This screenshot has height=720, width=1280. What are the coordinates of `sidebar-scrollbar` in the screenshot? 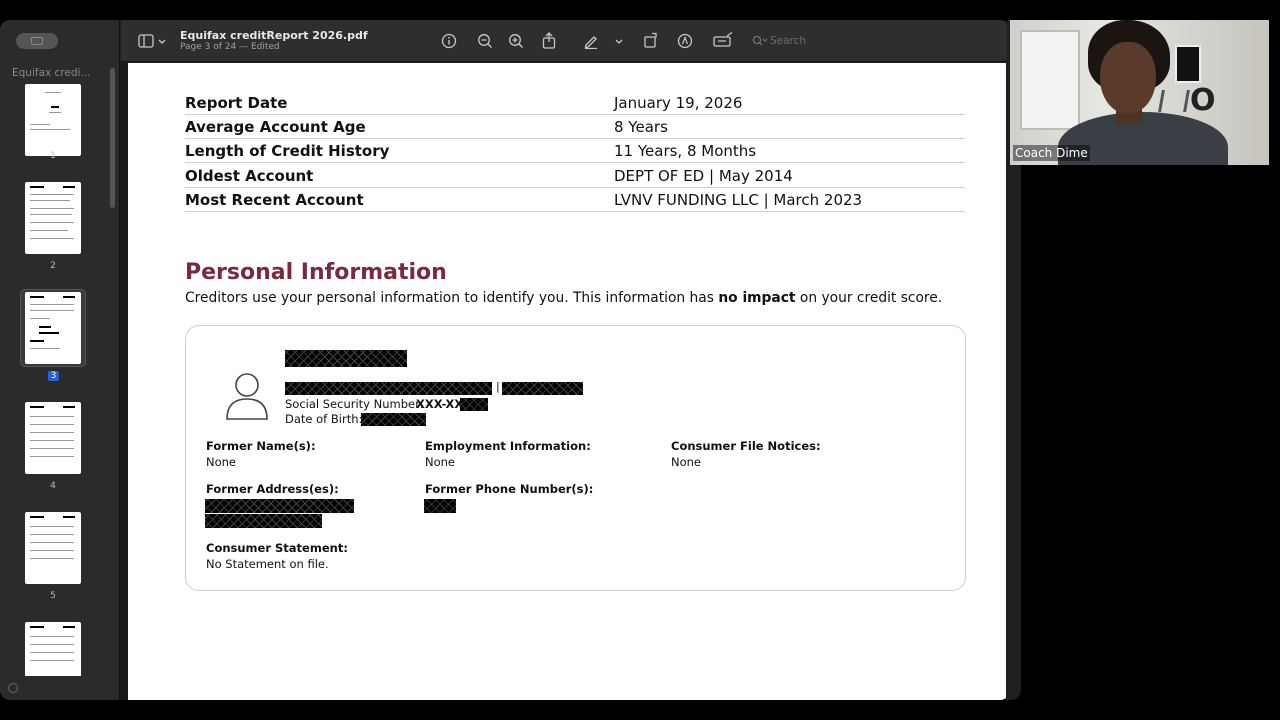 It's located at (112, 138).